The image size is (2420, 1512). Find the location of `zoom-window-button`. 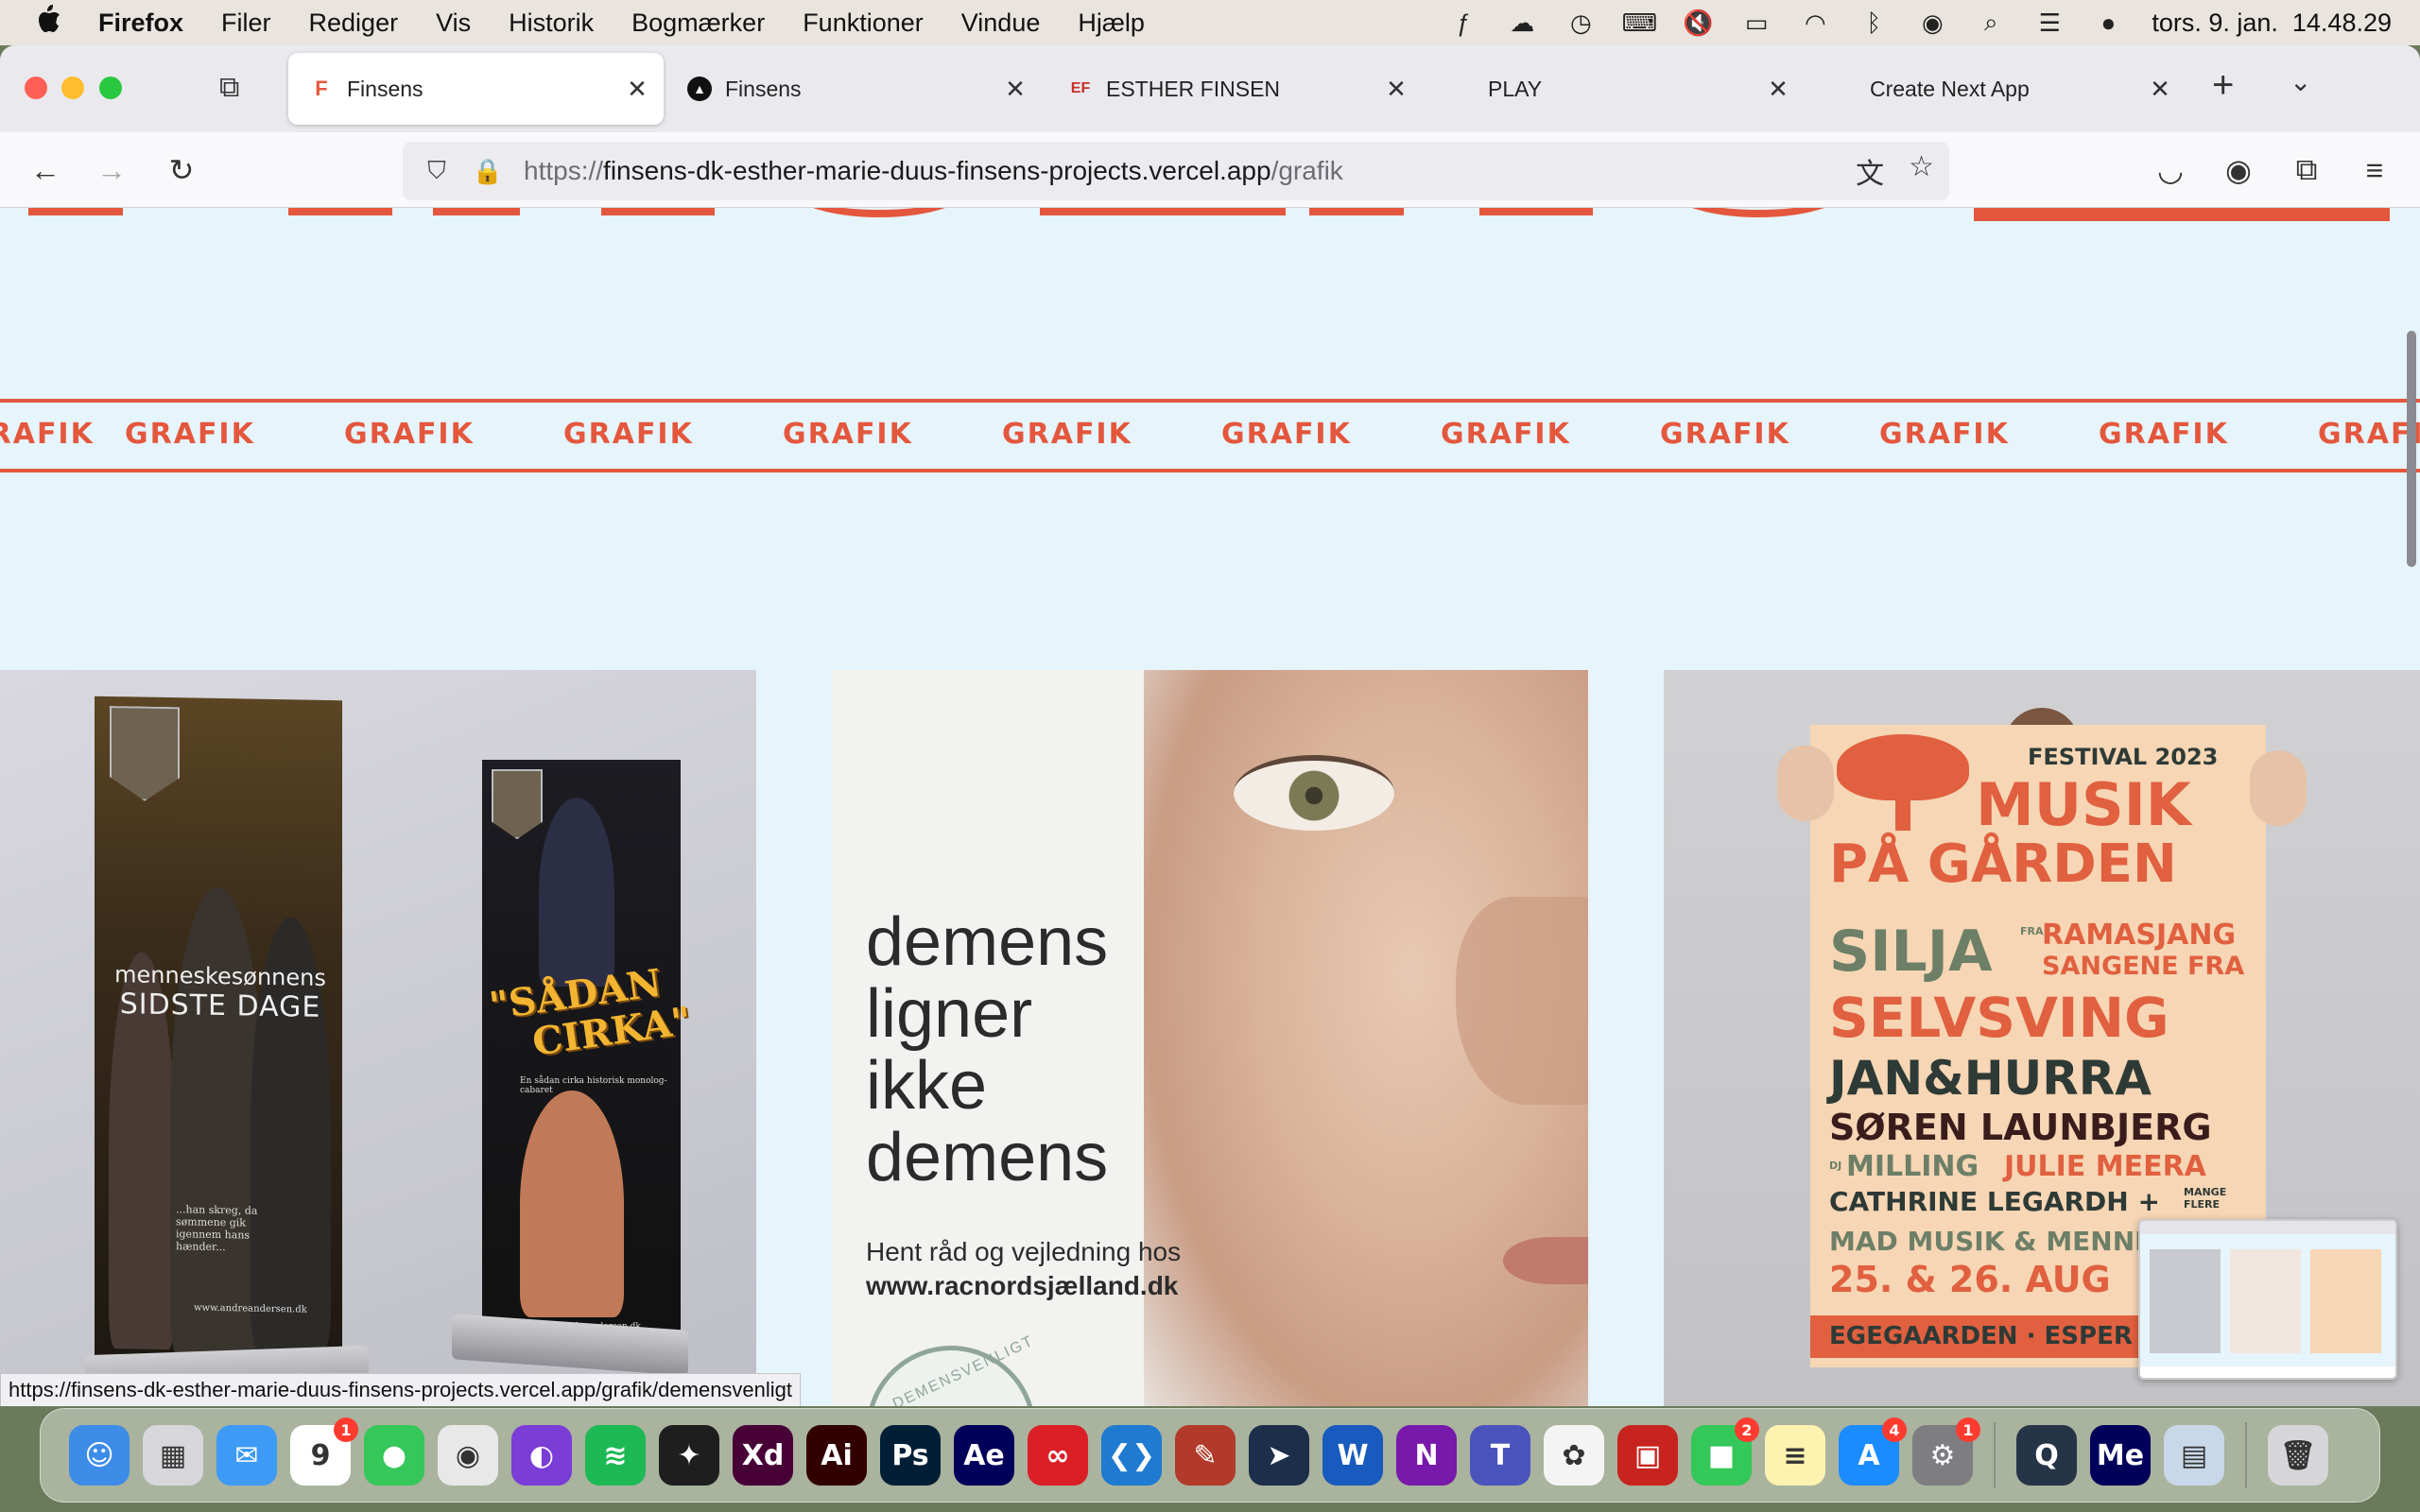

zoom-window-button is located at coordinates (111, 88).